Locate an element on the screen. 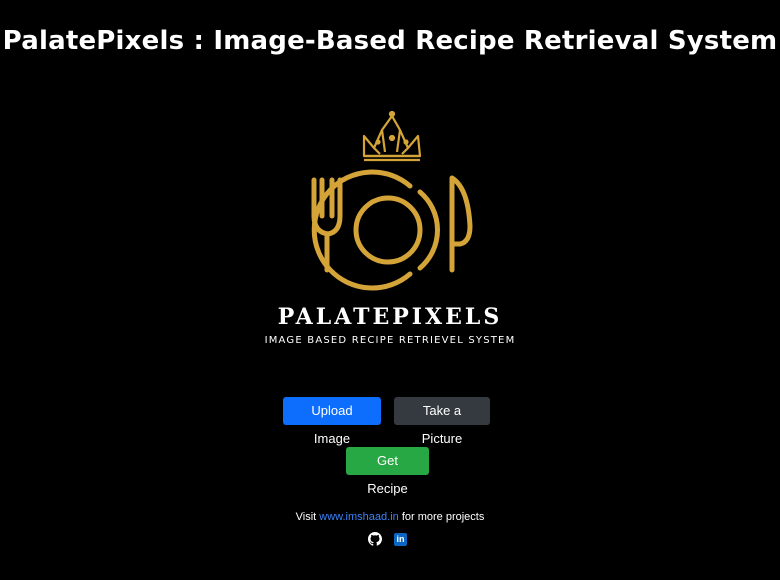 Image resolution: width=780 pixels, height=580 pixels. logo-graphic is located at coordinates (392, 200).